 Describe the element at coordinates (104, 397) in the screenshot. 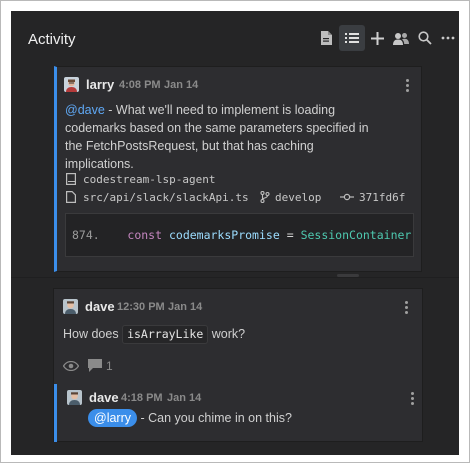

I see `reply-author: dave` at that location.